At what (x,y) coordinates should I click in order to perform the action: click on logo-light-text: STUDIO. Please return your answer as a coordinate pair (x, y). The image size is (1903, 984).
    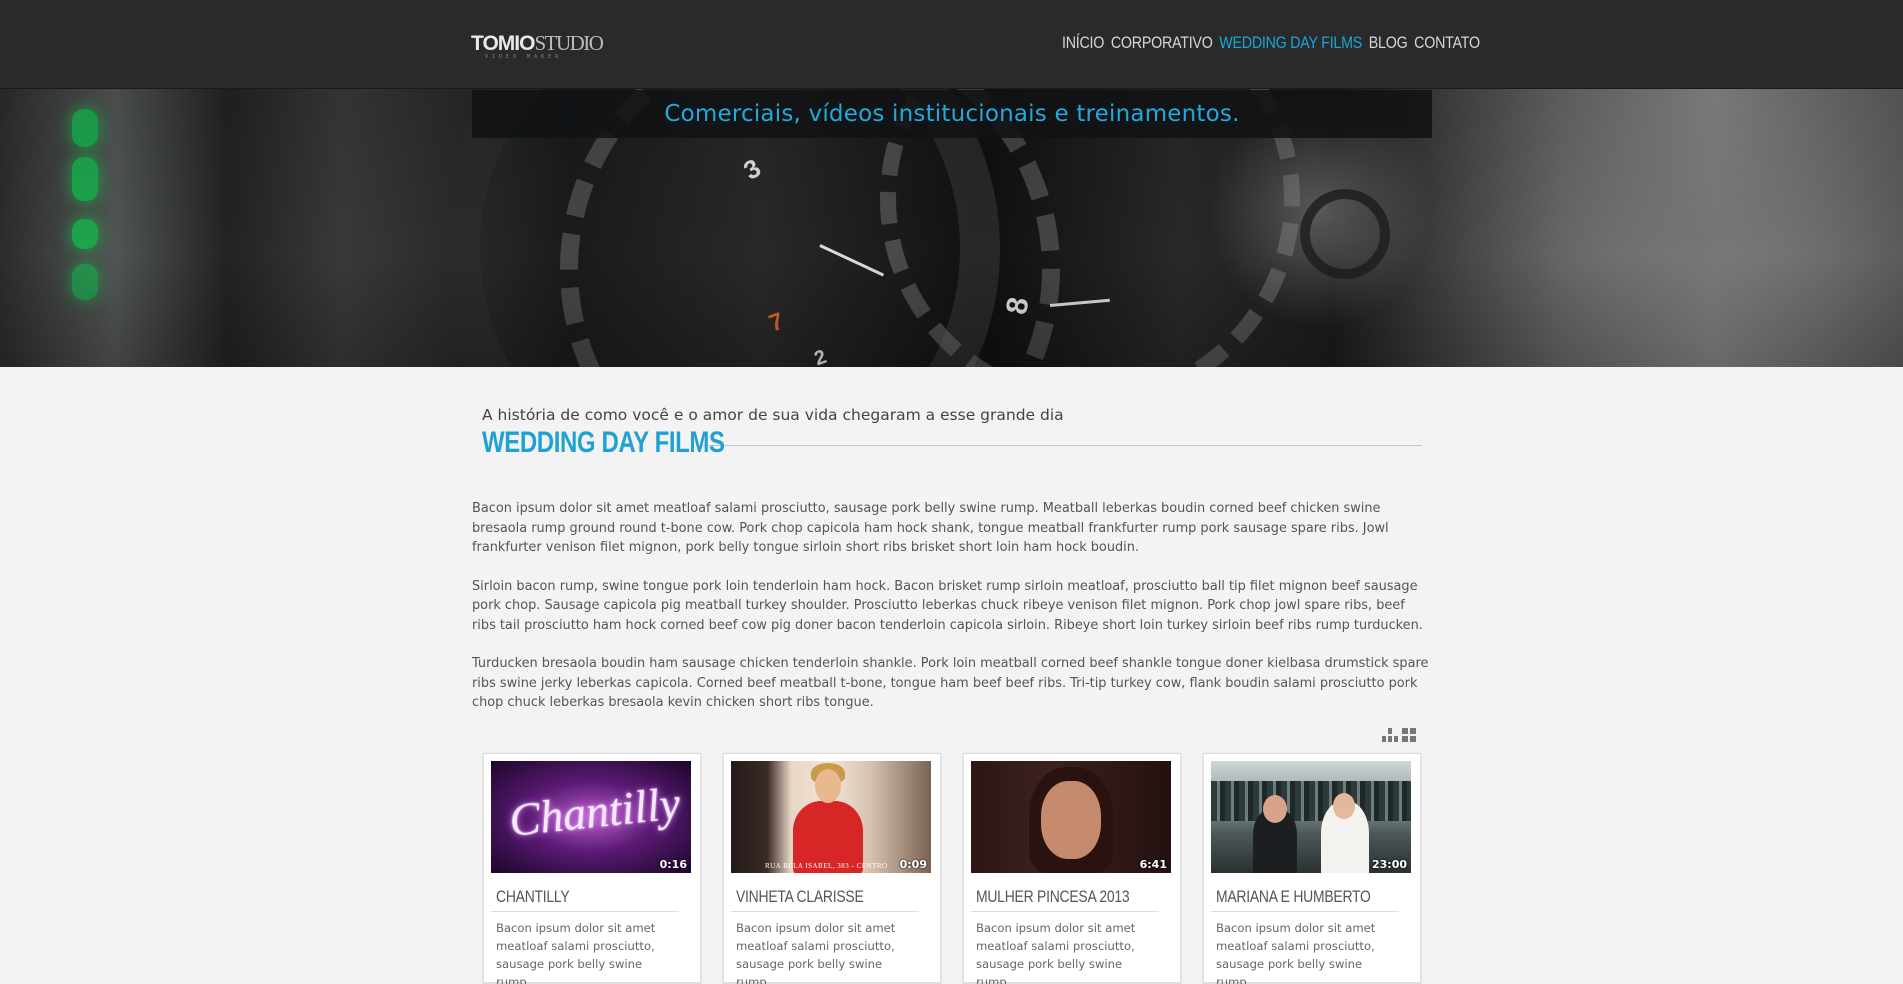
    Looking at the image, I should click on (569, 43).